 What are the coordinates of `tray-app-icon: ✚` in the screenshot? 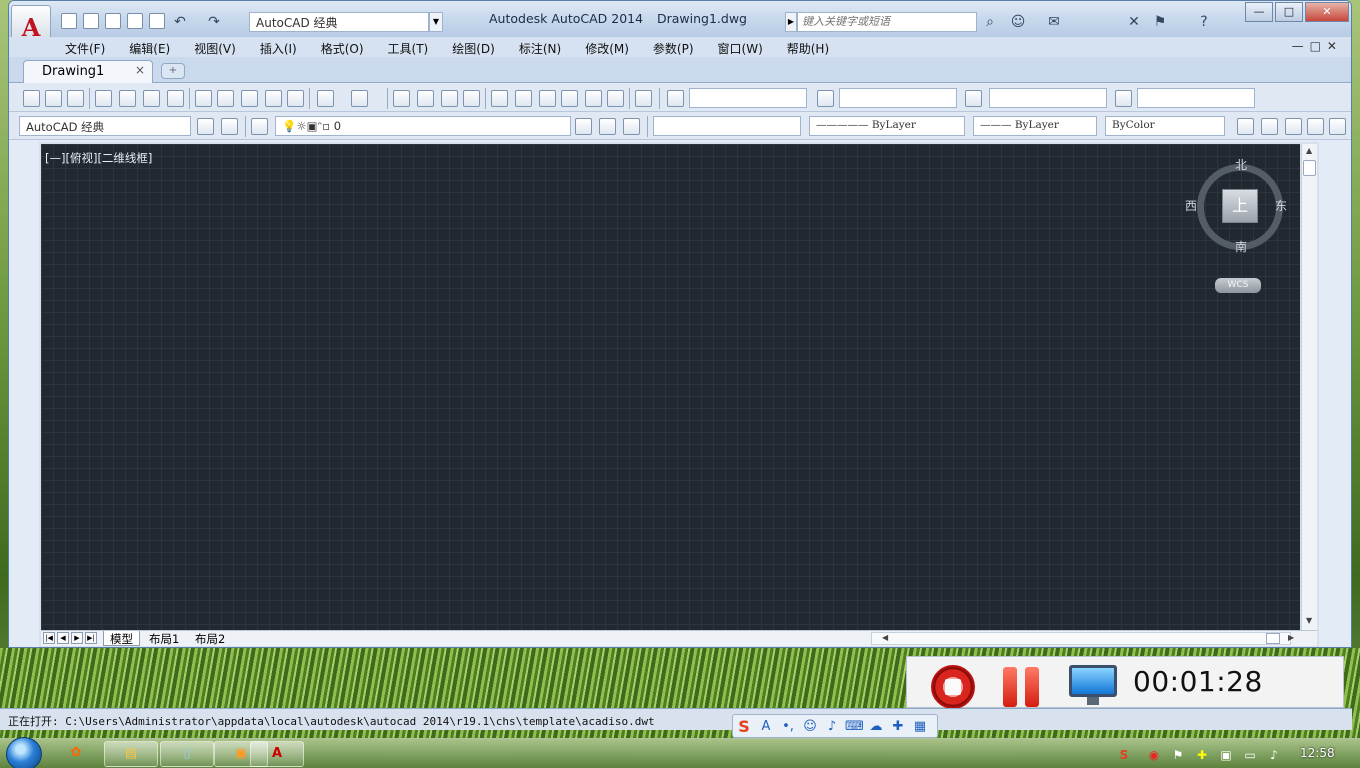 It's located at (1202, 755).